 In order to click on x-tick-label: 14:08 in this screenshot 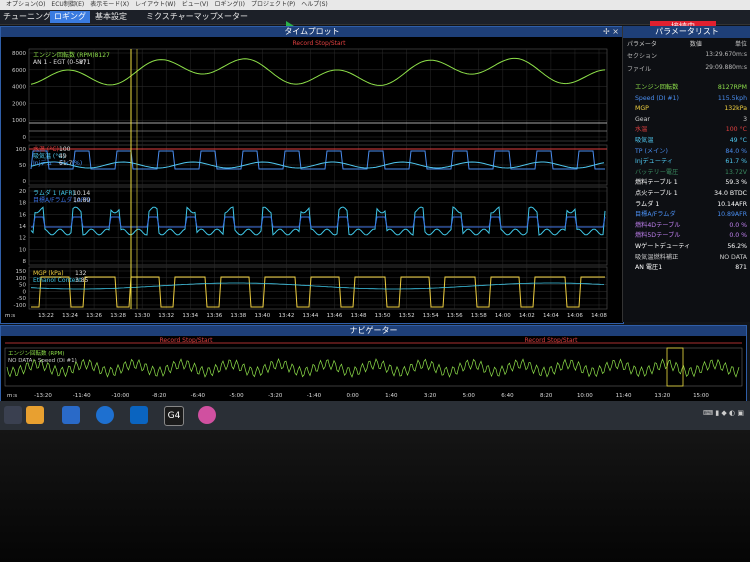, I will do `click(599, 316)`.